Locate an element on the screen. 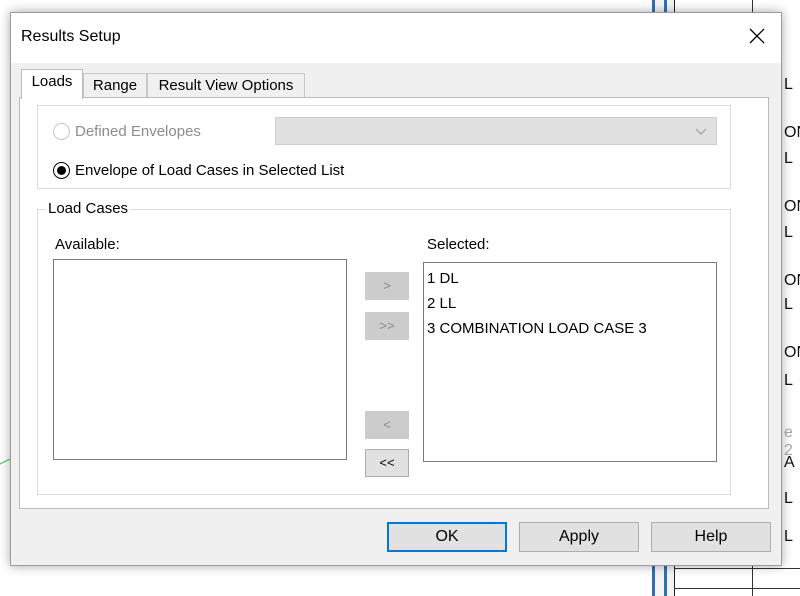 The width and height of the screenshot is (800, 596). list-item: 1 DL is located at coordinates (570, 278).